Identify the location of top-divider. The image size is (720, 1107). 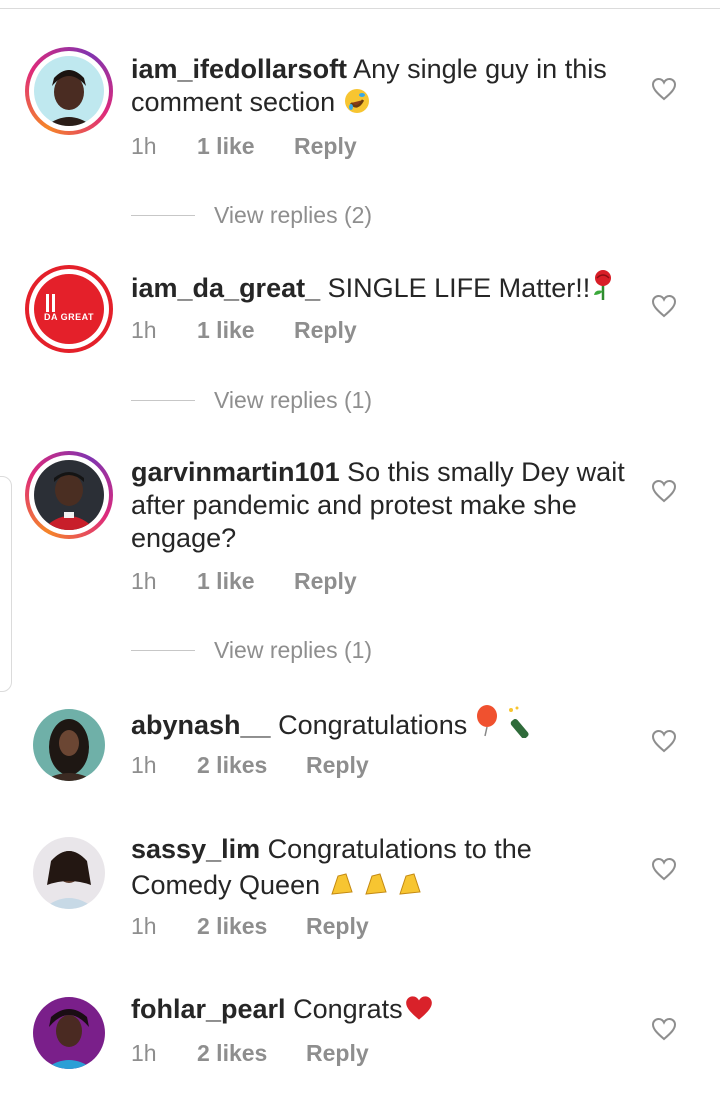
(360, 4).